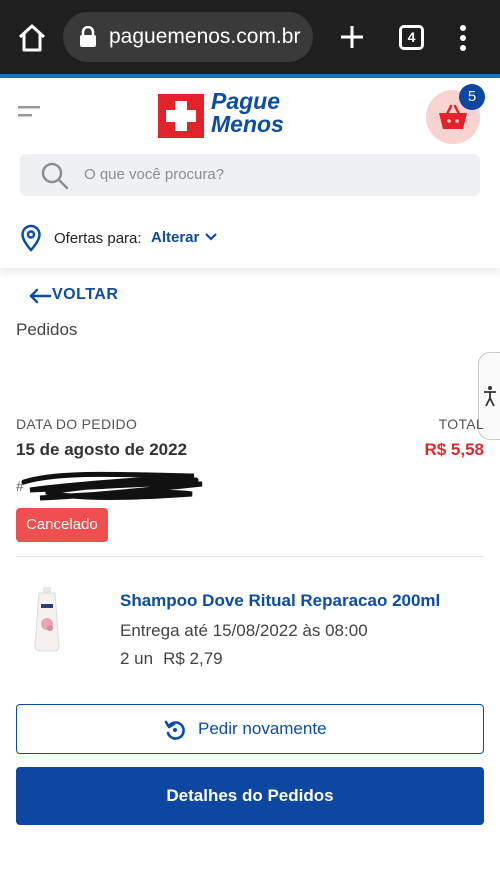 The height and width of the screenshot is (874, 500). Describe the element at coordinates (461, 424) in the screenshot. I see `order-total-label: TOTAL` at that location.